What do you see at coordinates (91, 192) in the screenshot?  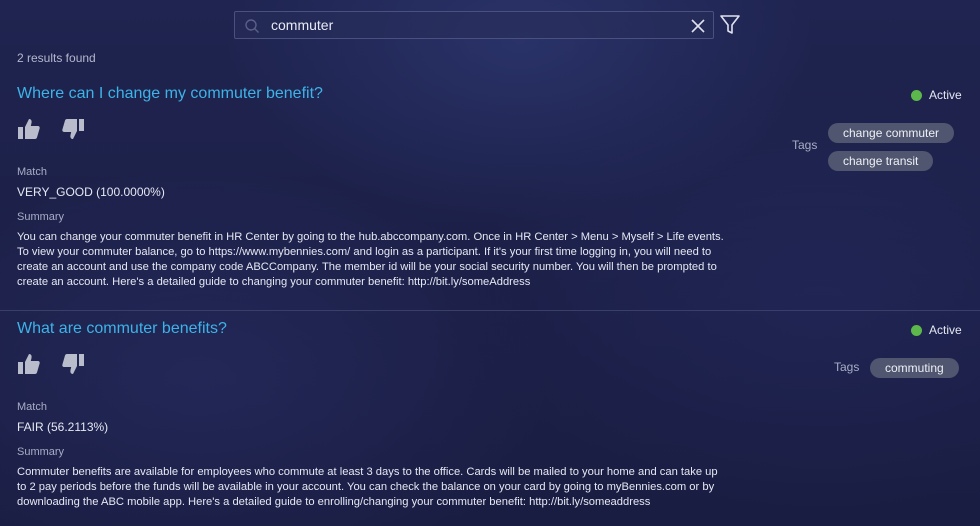 I see `match-value: VERY_GOOD (100.0000%)` at bounding box center [91, 192].